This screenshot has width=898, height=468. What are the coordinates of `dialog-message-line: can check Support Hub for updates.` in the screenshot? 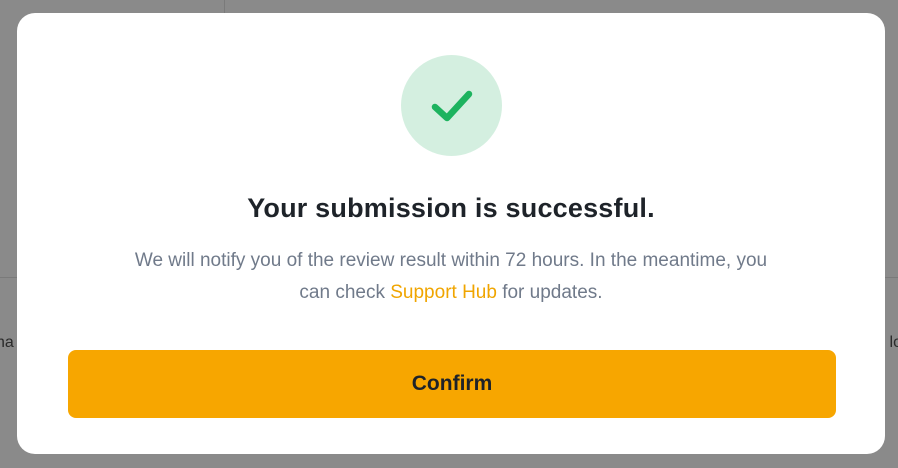 It's located at (451, 293).